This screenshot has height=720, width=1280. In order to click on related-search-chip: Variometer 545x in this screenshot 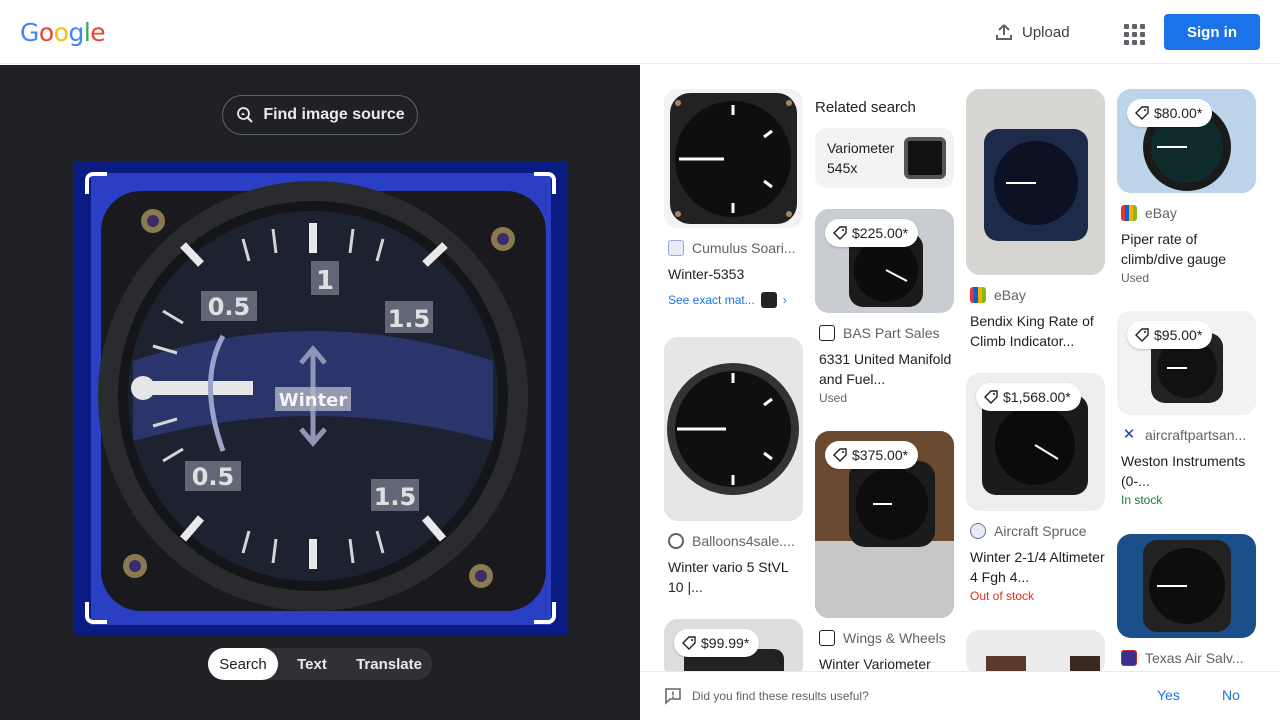, I will do `click(884, 158)`.